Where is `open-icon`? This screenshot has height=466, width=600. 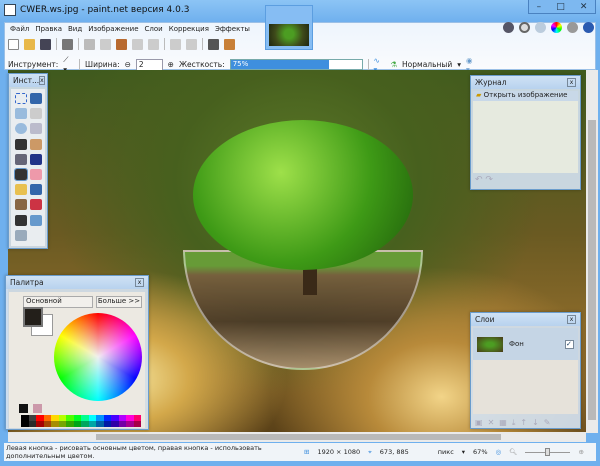 open-icon is located at coordinates (29, 44).